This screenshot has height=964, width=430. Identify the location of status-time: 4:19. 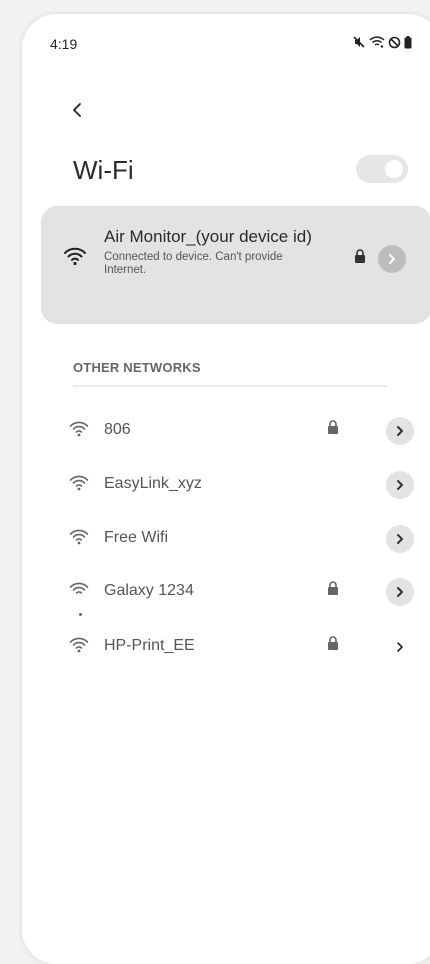
(64, 44).